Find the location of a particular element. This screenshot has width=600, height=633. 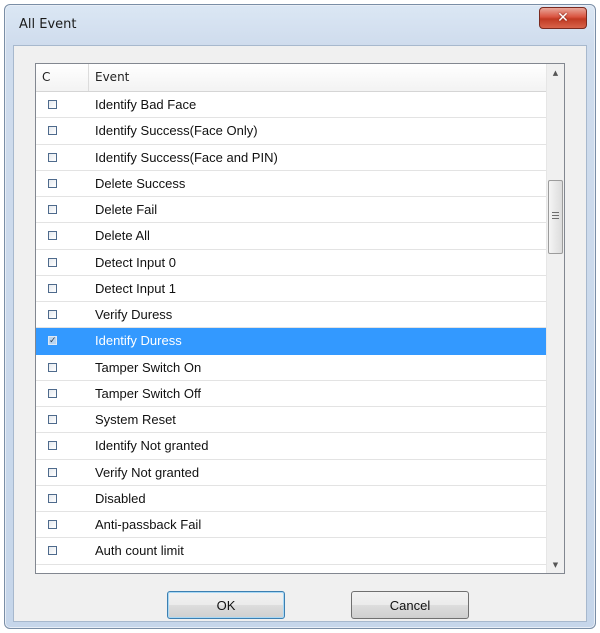

list-header: C Event is located at coordinates (291, 78).